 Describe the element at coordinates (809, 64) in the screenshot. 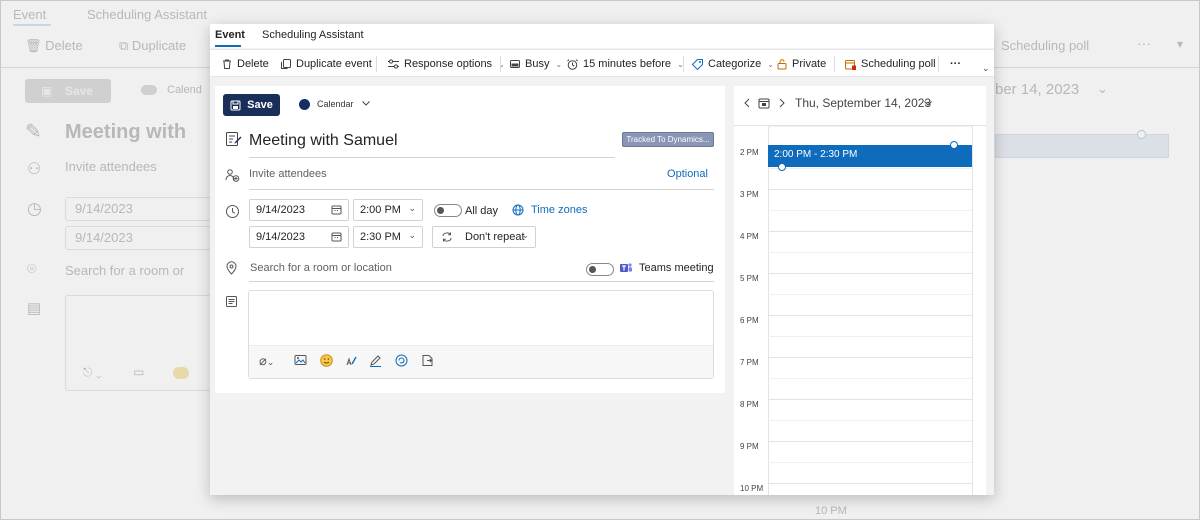

I see `private-label: Private` at that location.